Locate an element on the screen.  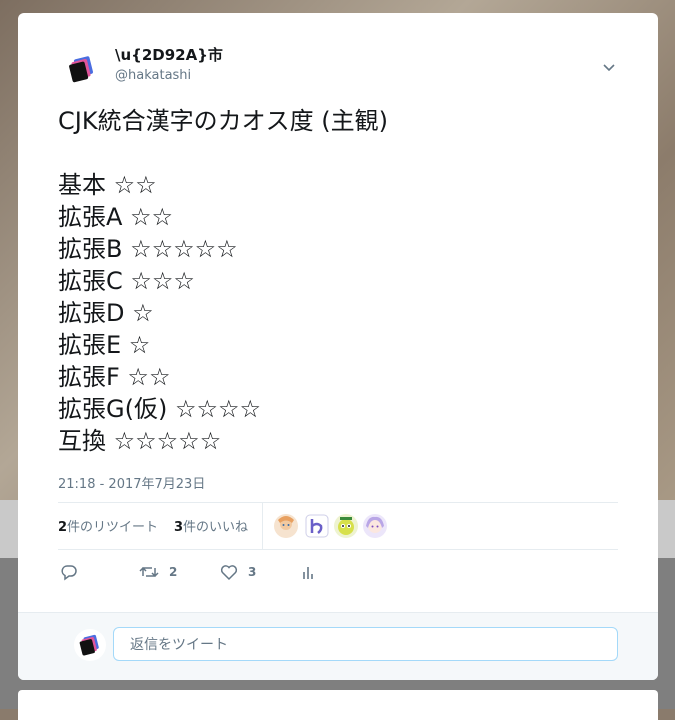
reply-icon is located at coordinates (69, 573).